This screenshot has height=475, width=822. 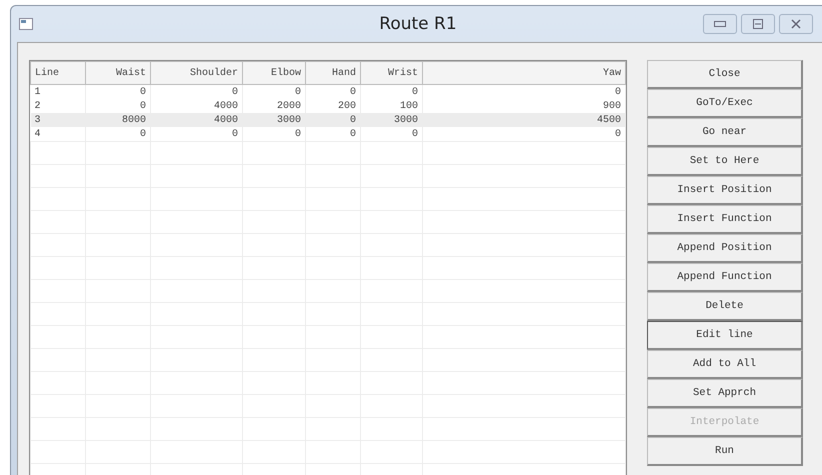 I want to click on column-header: Shoulder, so click(x=196, y=73).